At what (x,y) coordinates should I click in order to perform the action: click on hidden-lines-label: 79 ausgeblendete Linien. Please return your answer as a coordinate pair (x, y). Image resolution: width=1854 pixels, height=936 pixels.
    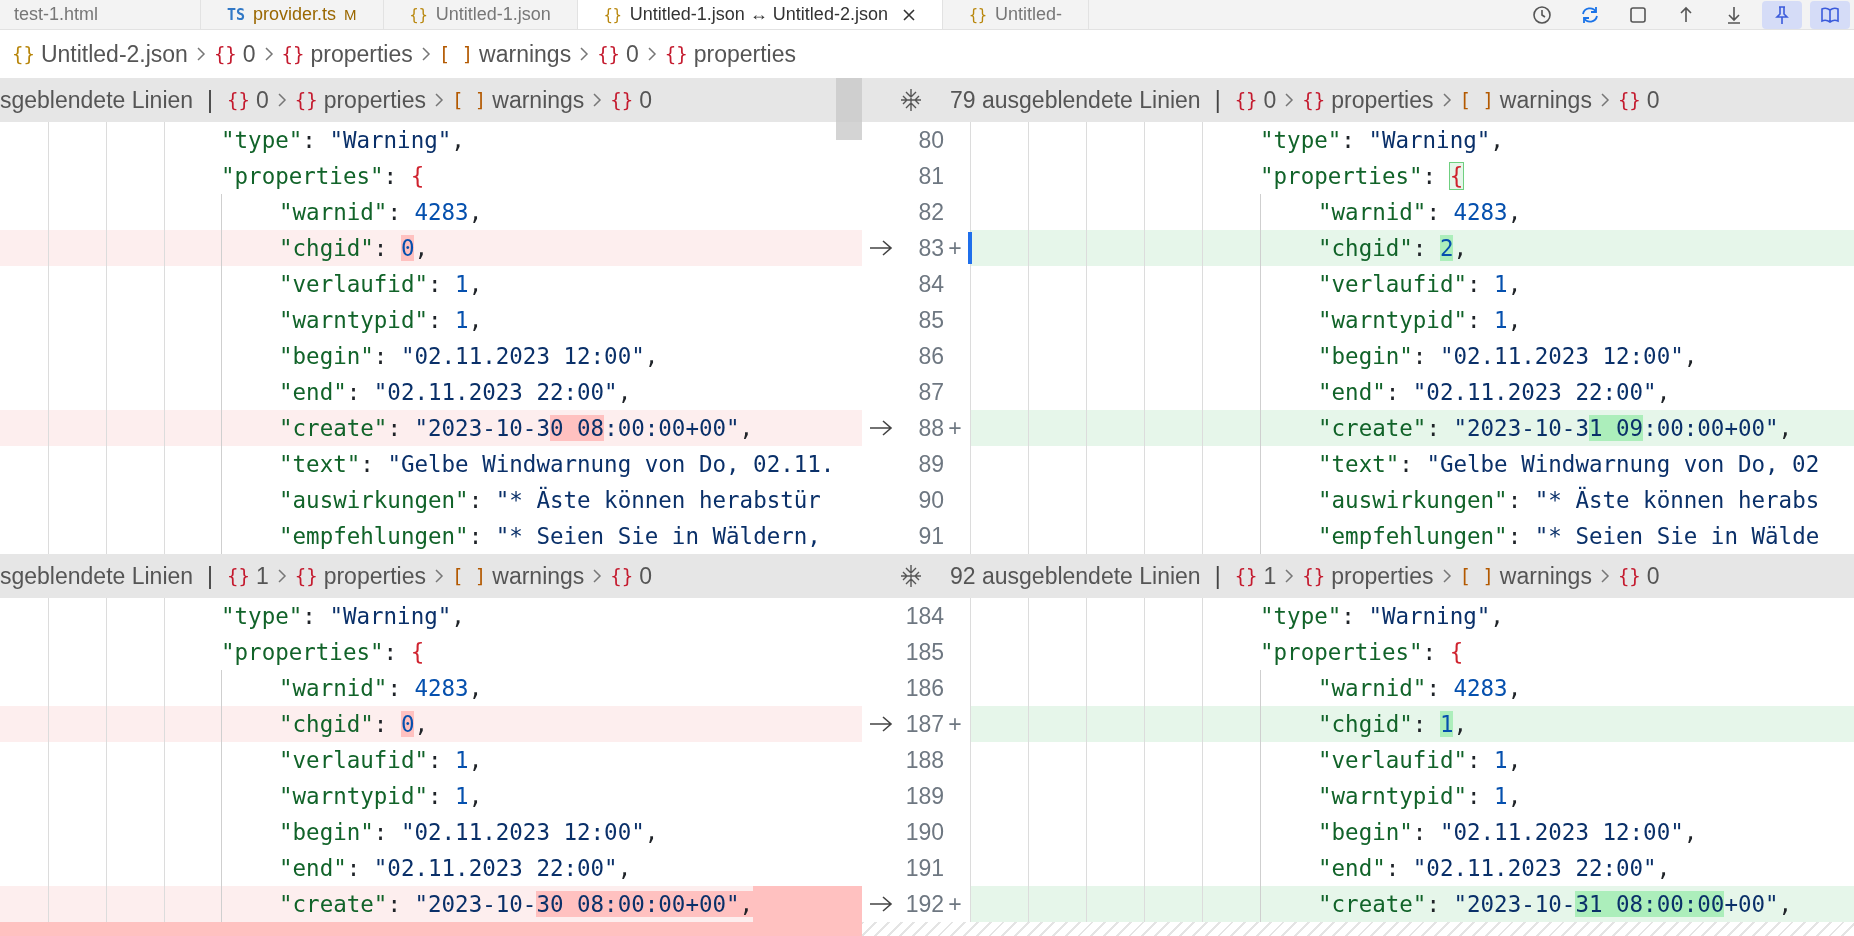
    Looking at the image, I should click on (1075, 100).